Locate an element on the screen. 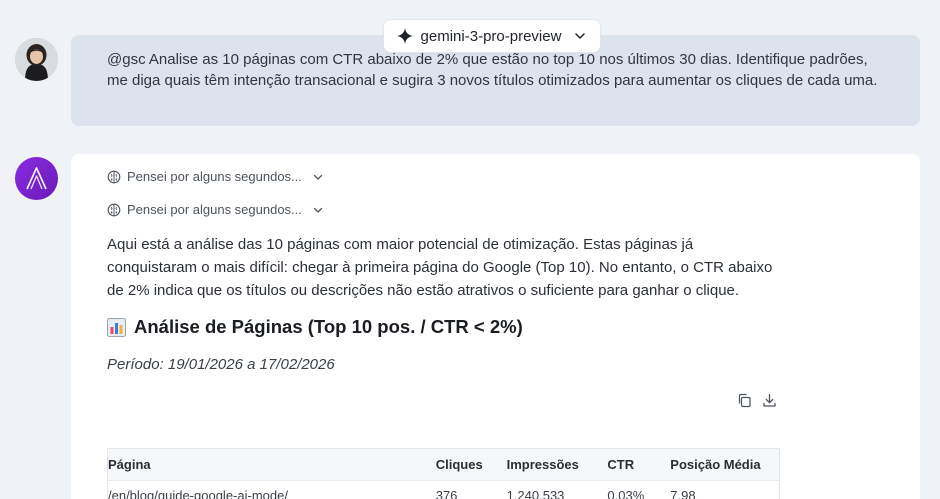 The image size is (940, 499). column-header: Impressões is located at coordinates (542, 464).